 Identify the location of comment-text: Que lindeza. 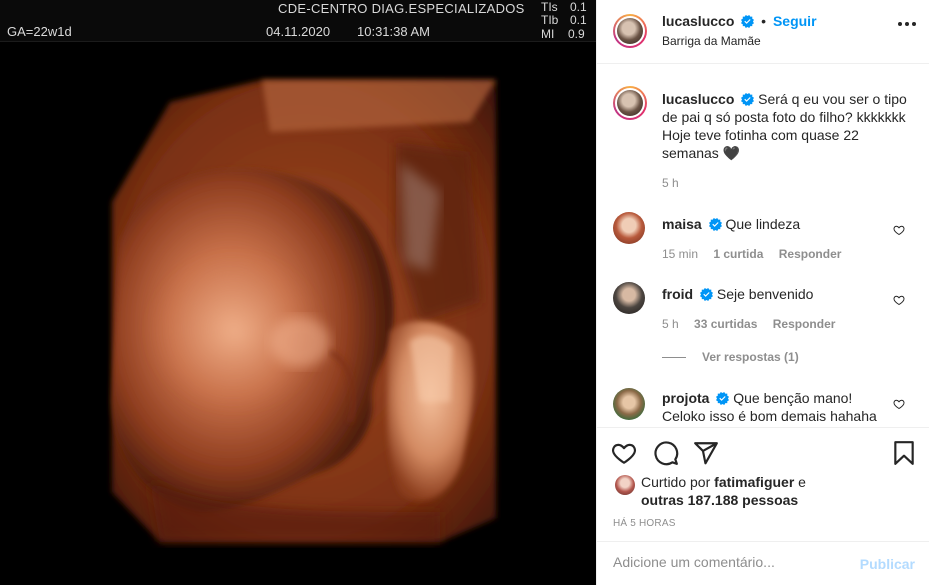
(763, 224).